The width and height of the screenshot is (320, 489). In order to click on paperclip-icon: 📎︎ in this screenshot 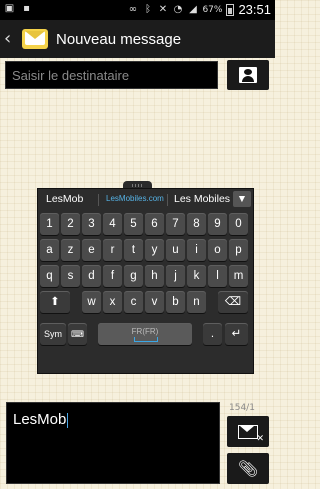, I will do `click(248, 468)`.